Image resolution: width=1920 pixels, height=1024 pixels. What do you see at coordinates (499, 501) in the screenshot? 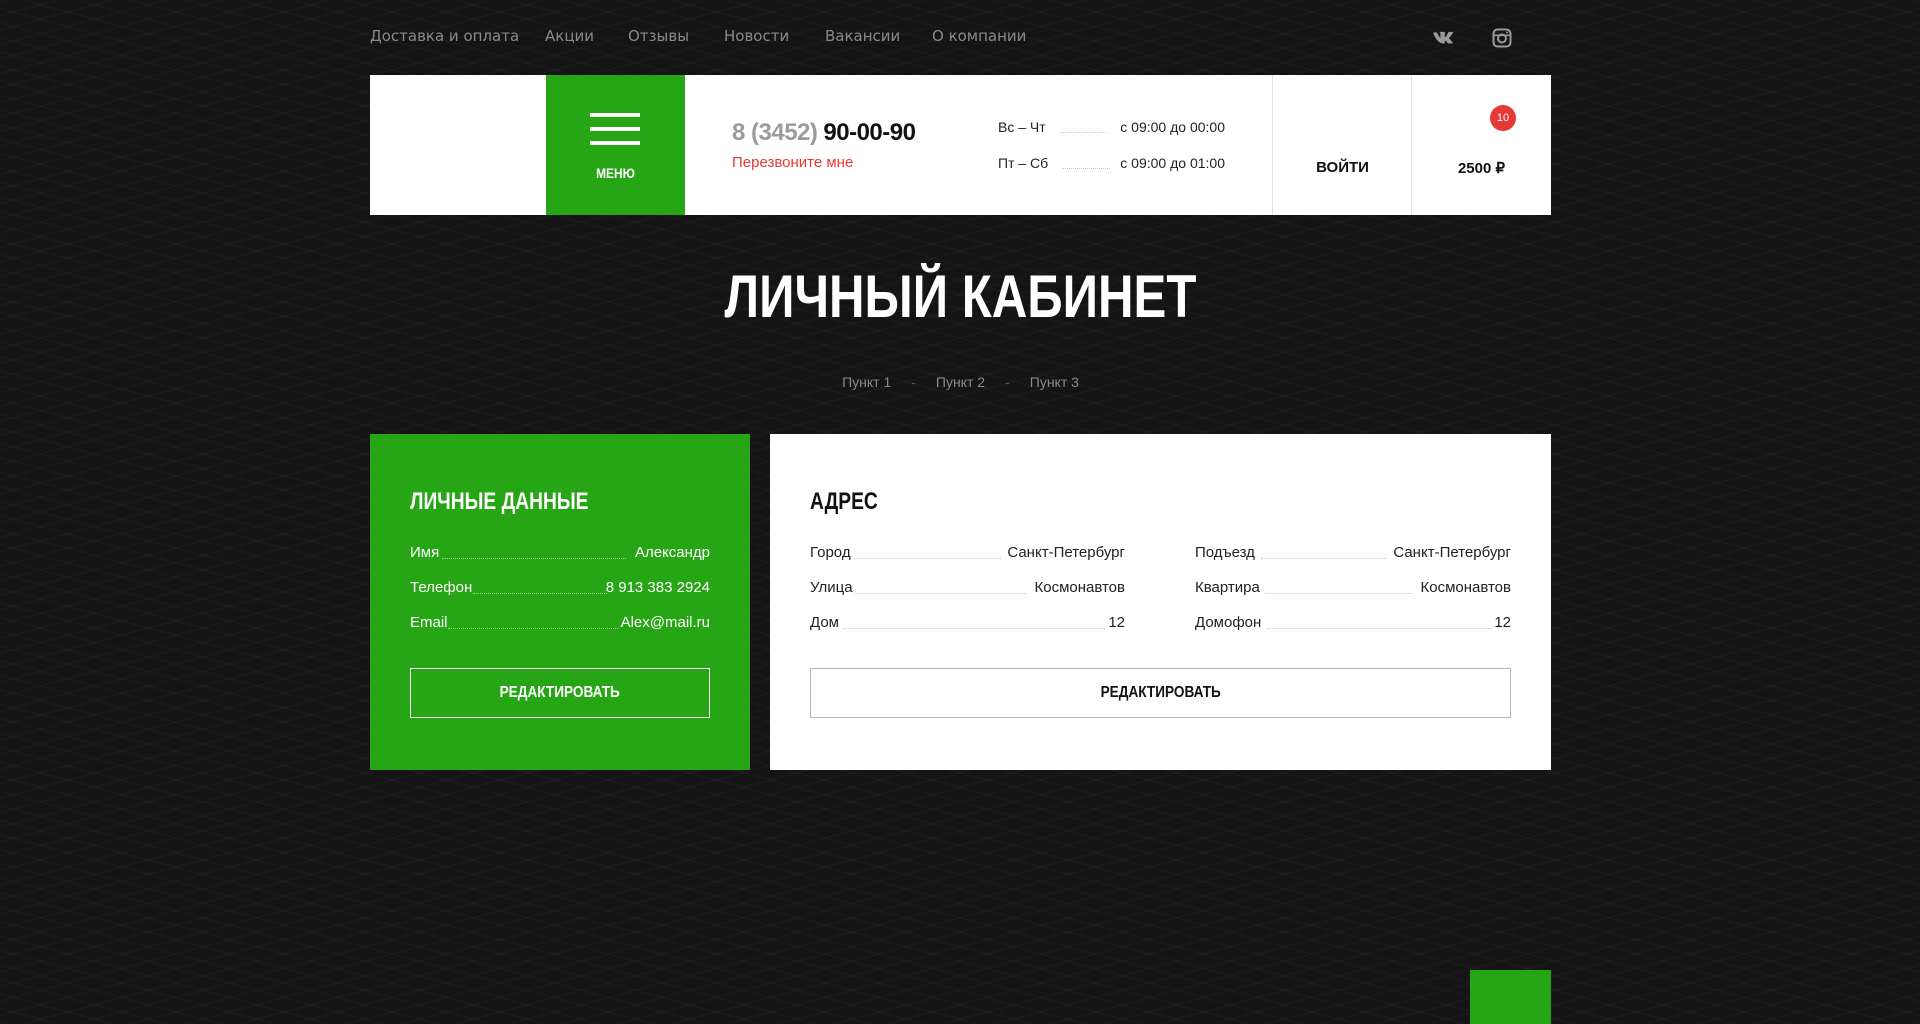
I see `personal-data-title: ЛИЧНЫЕ ДАННЫЕ` at bounding box center [499, 501].